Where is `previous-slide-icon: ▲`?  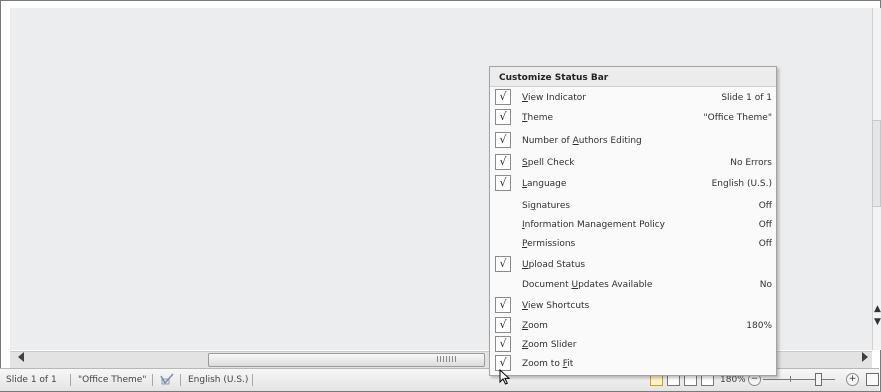
previous-slide-icon: ▲ is located at coordinates (877, 309).